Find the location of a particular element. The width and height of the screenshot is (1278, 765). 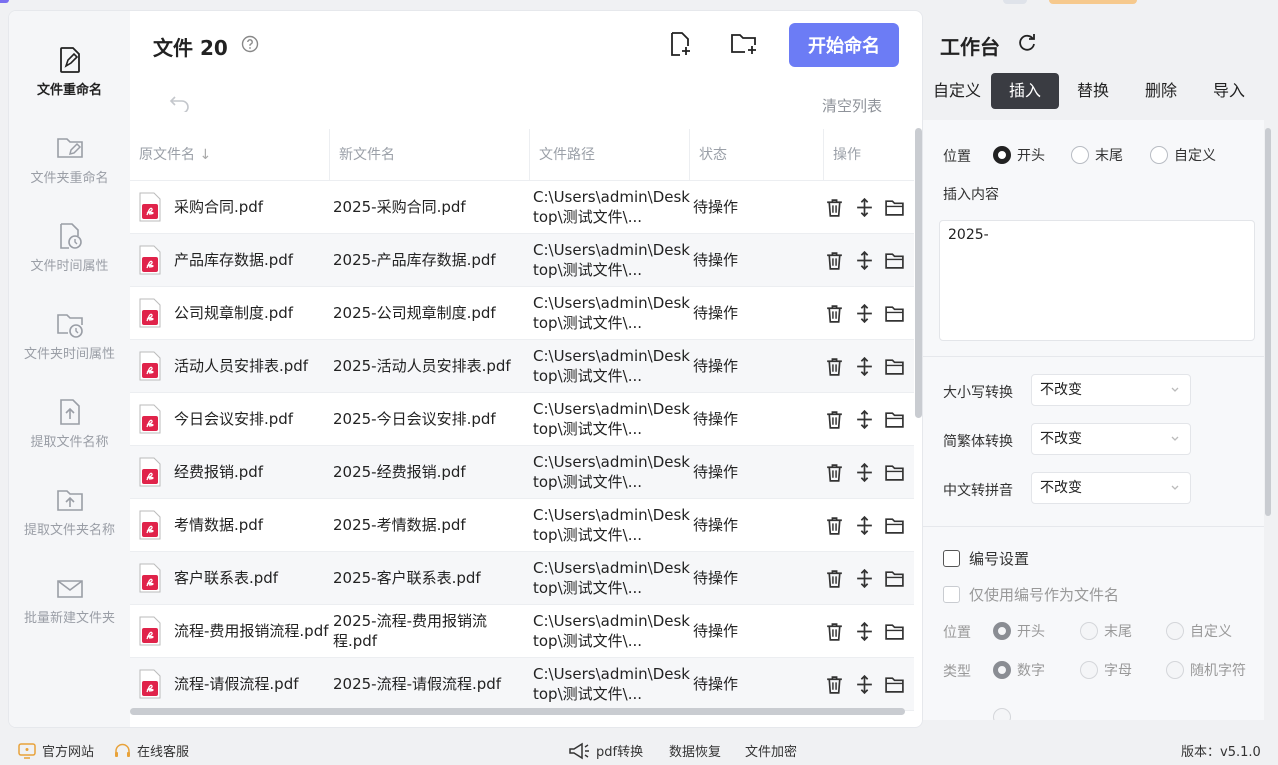

table-horizontal-scrollbar is located at coordinates (517, 711).